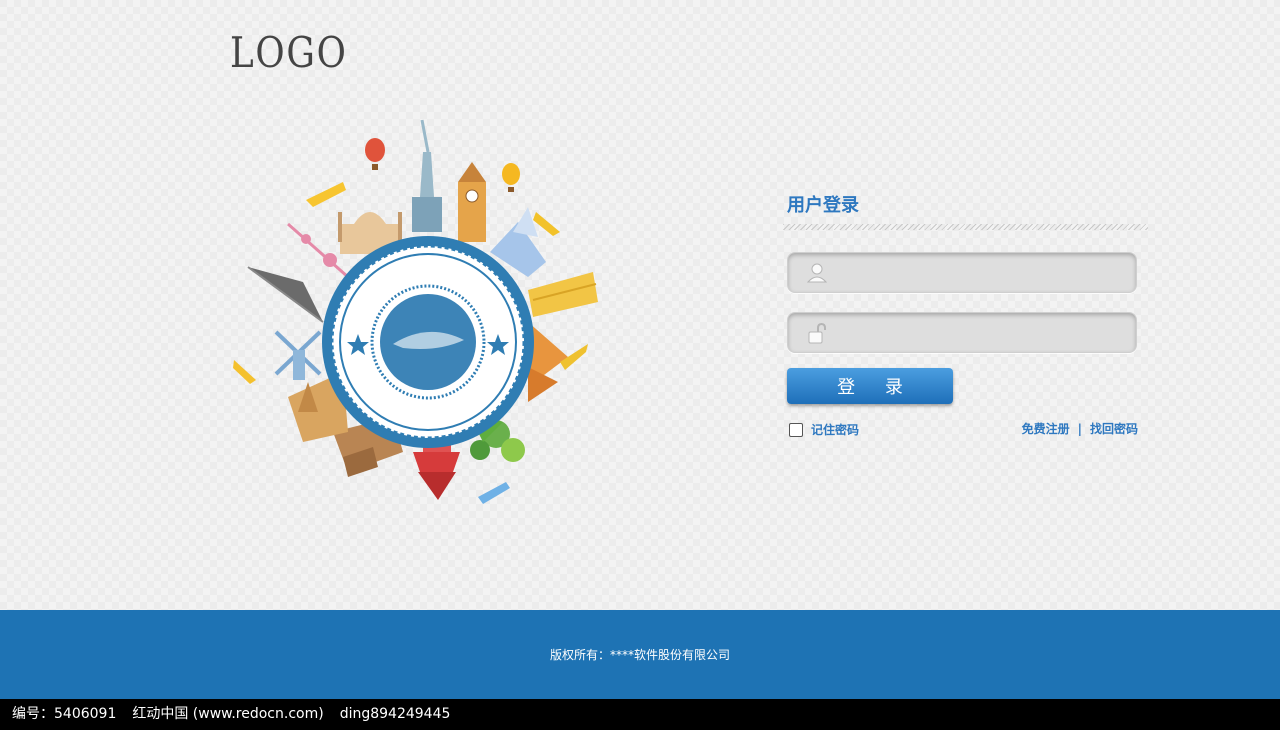  Describe the element at coordinates (1114, 429) in the screenshot. I see `forgot-password-link: 找回密码` at that location.